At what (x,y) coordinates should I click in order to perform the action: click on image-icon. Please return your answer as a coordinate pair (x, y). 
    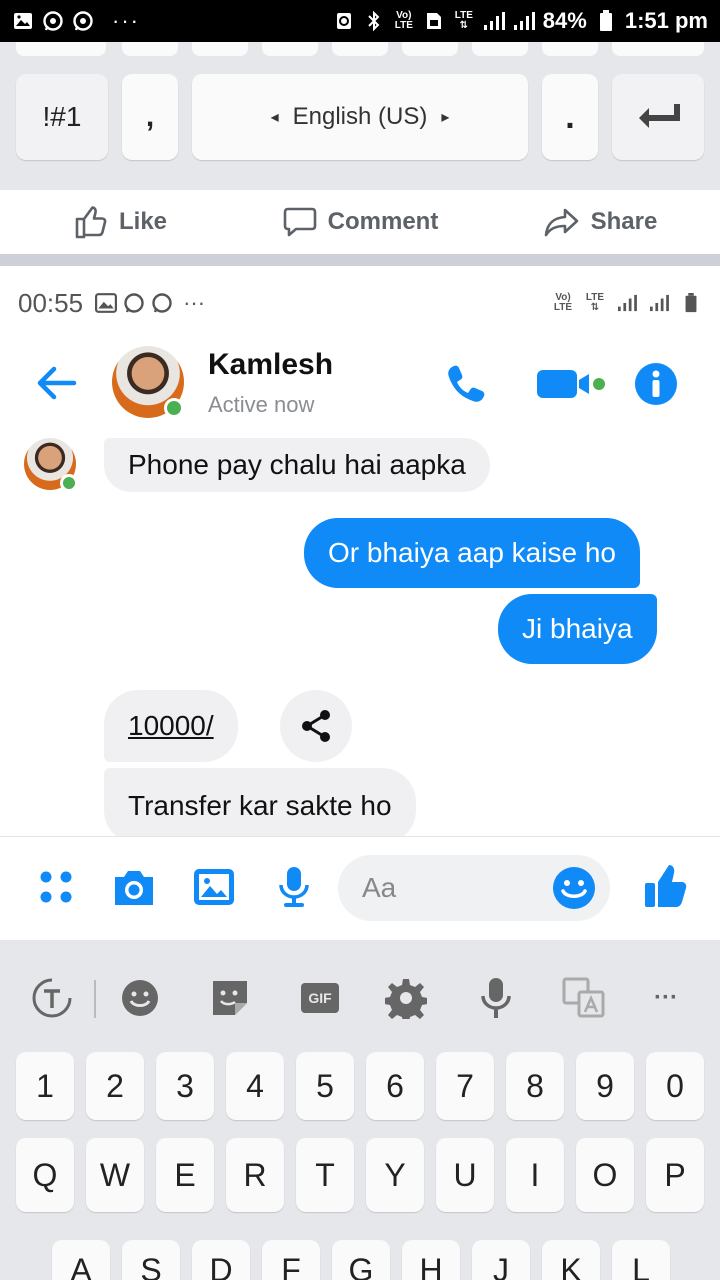
    Looking at the image, I should click on (106, 303).